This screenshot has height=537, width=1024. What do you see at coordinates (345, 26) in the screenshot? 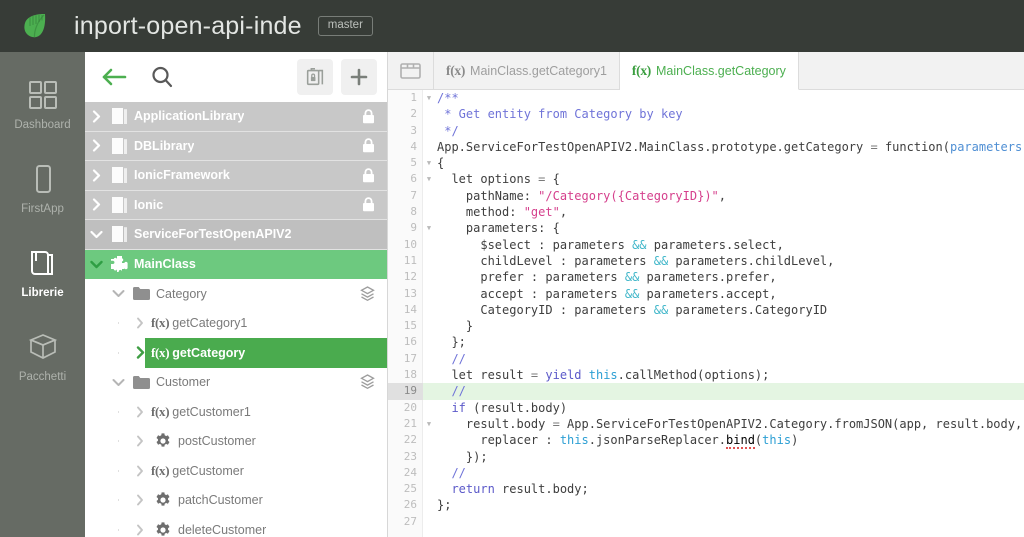
I see `branch-badge: master` at bounding box center [345, 26].